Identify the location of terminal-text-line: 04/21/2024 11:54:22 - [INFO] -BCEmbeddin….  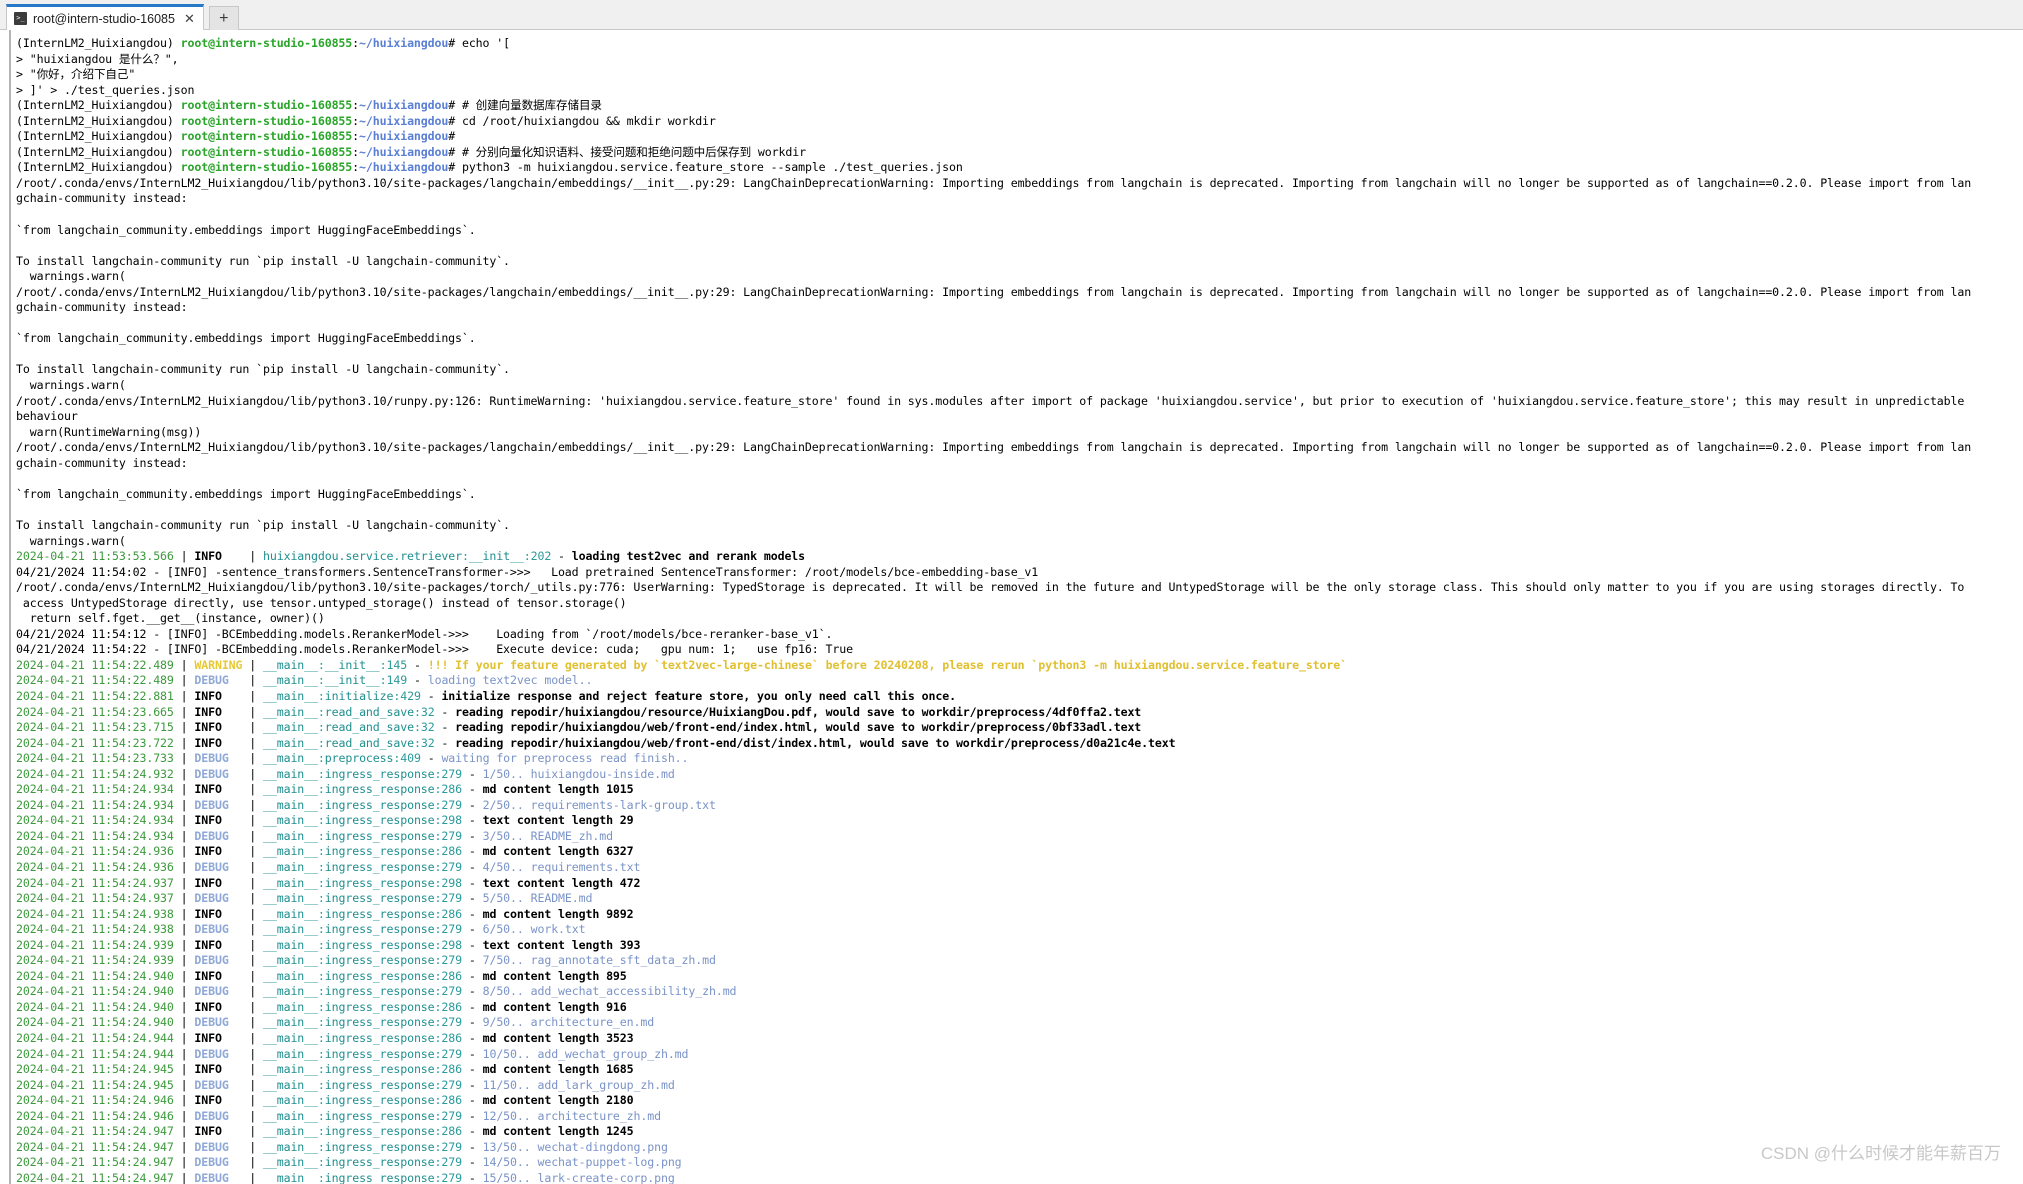
(434, 649).